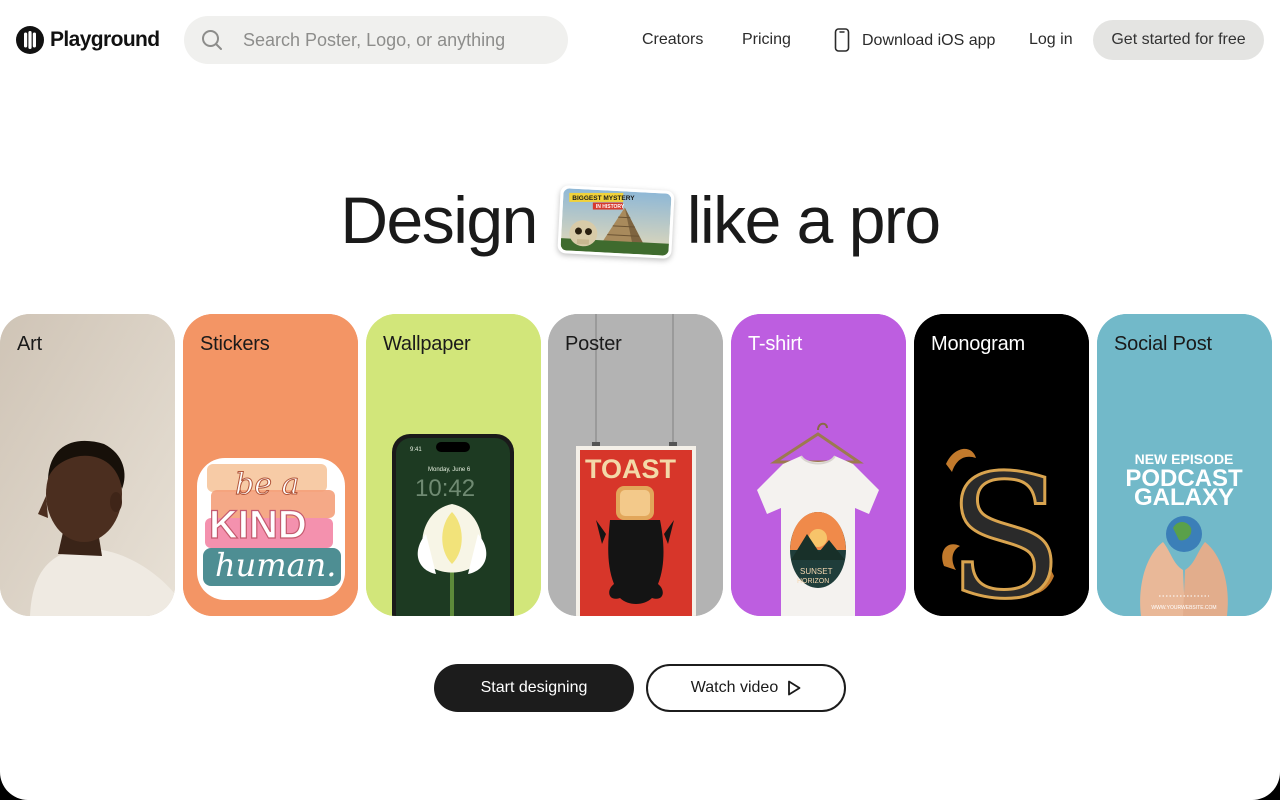 This screenshot has height=800, width=1280. I want to click on nav-download-ios-label: Download iOS app, so click(929, 40).